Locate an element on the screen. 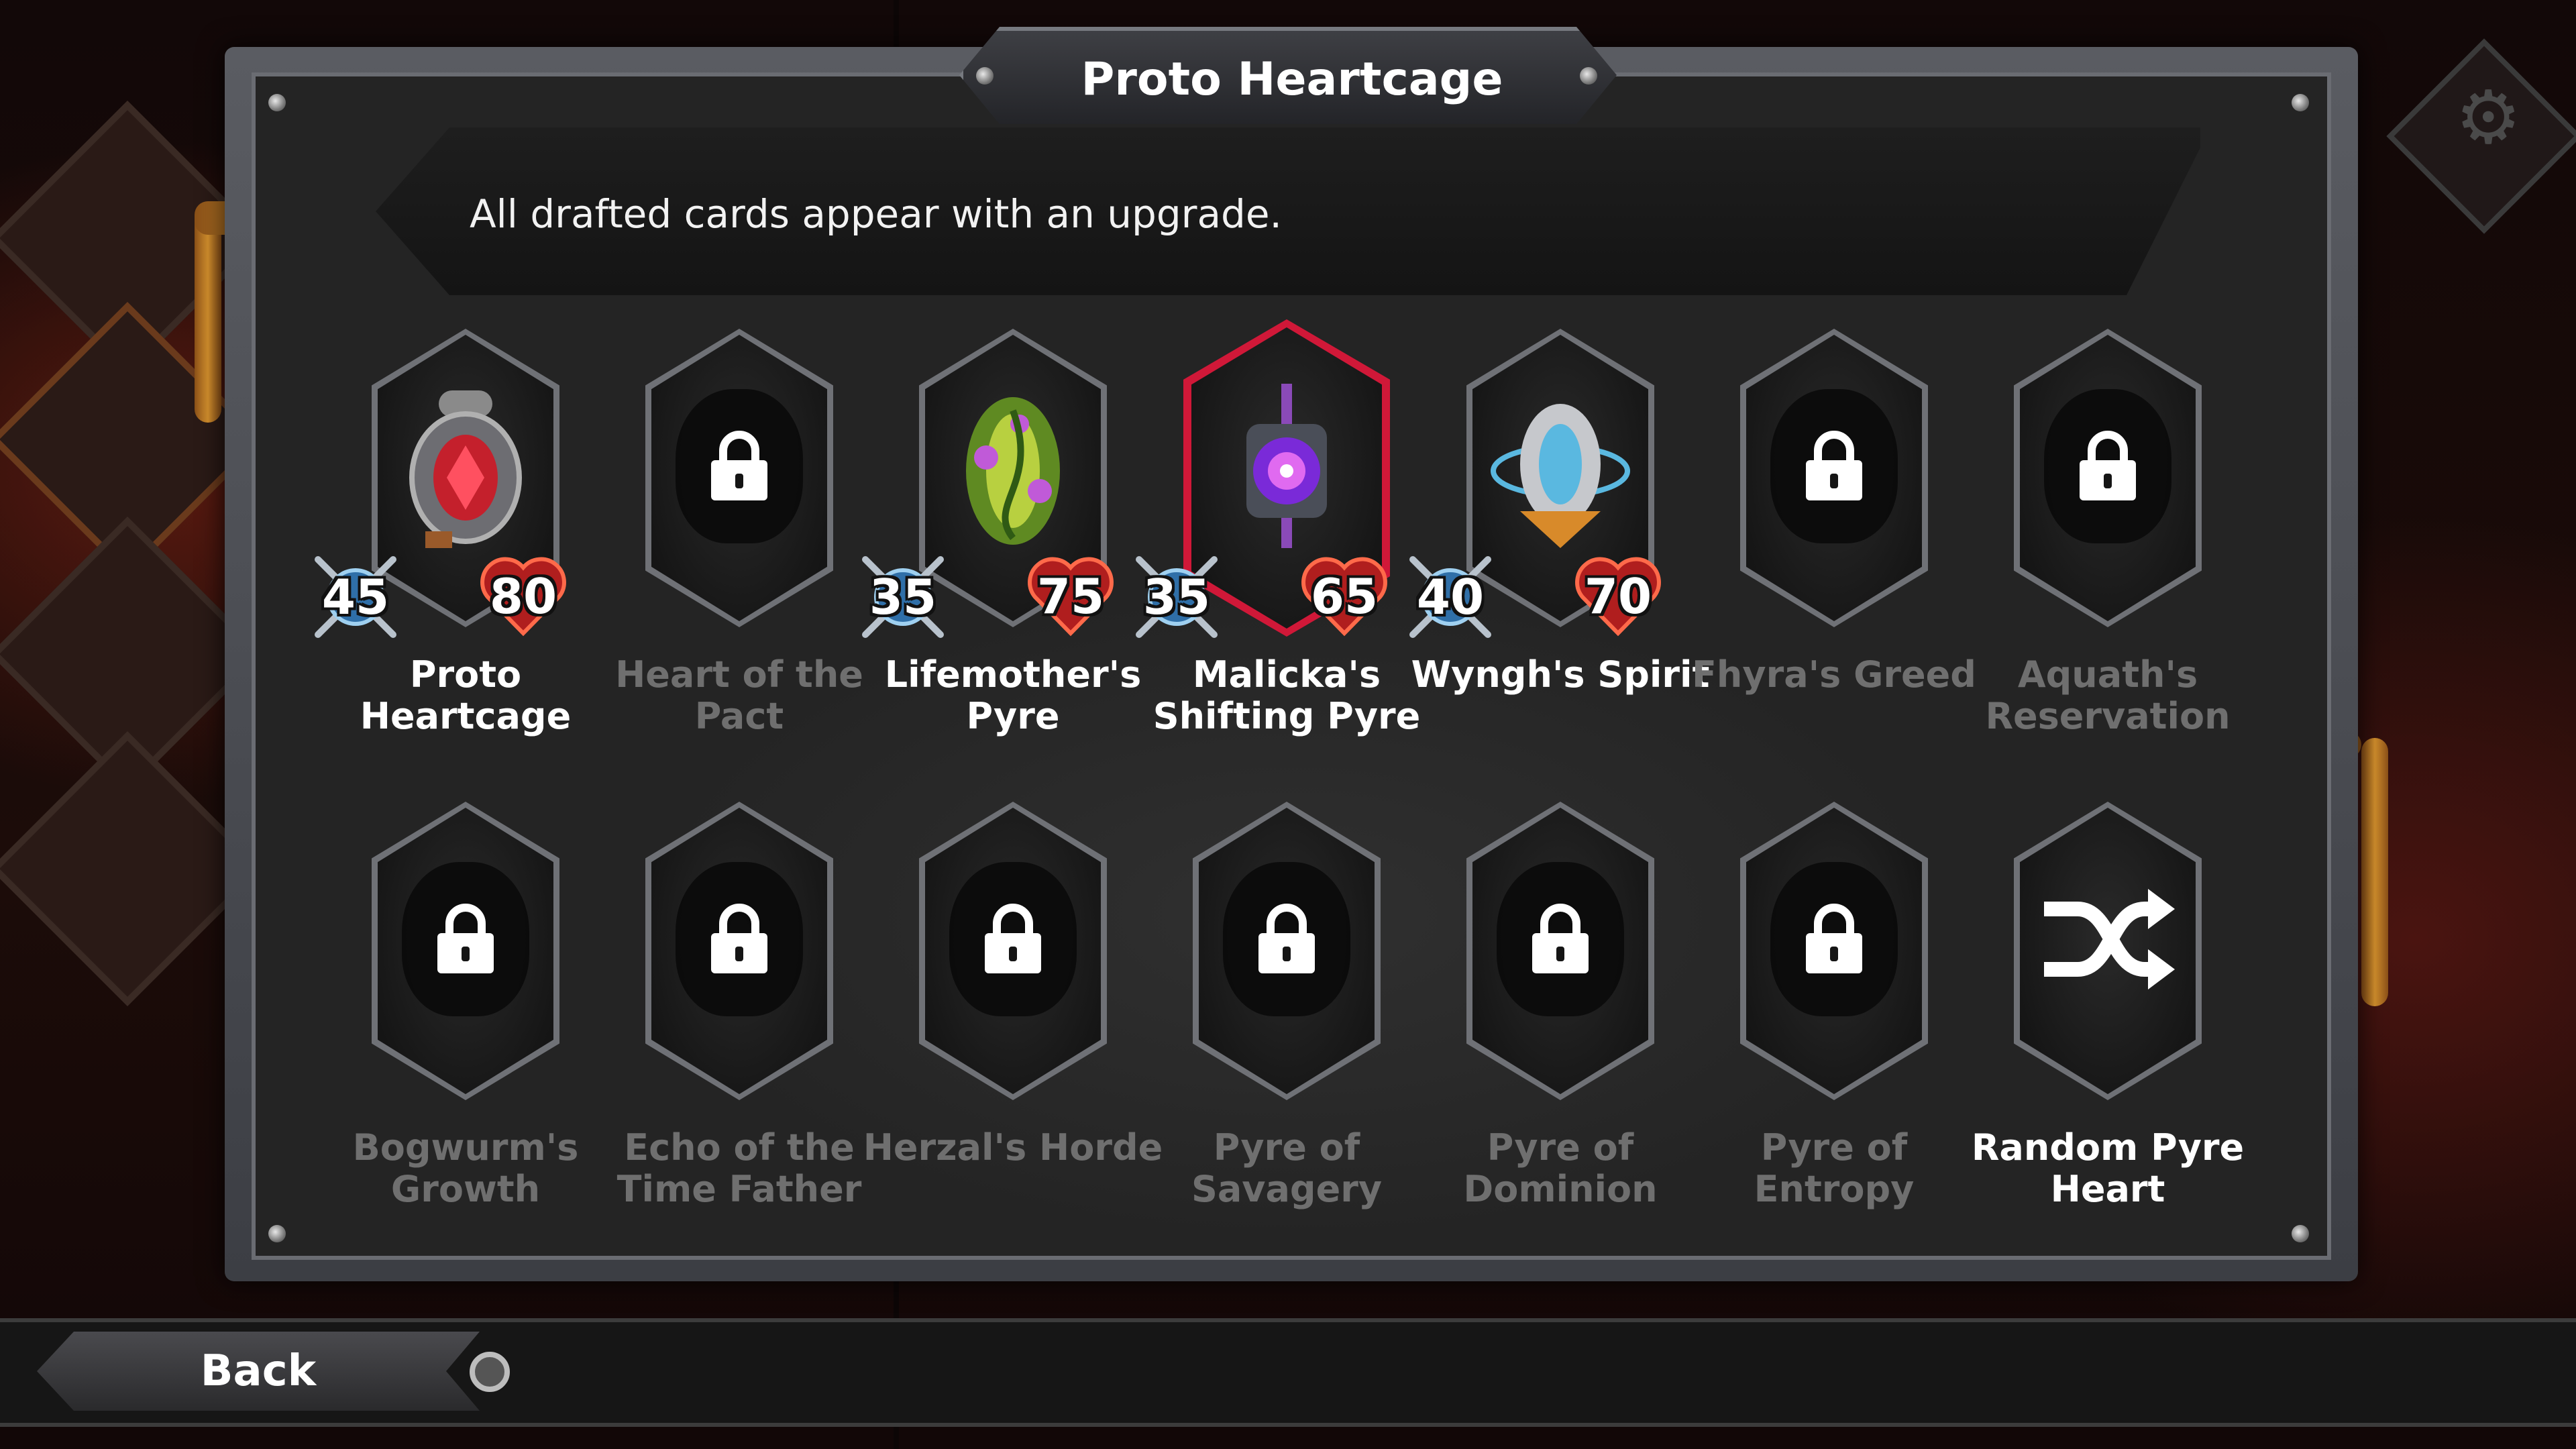  pyre-heart-item: 40 70 Wyngh's Spirit is located at coordinates (1559, 543).